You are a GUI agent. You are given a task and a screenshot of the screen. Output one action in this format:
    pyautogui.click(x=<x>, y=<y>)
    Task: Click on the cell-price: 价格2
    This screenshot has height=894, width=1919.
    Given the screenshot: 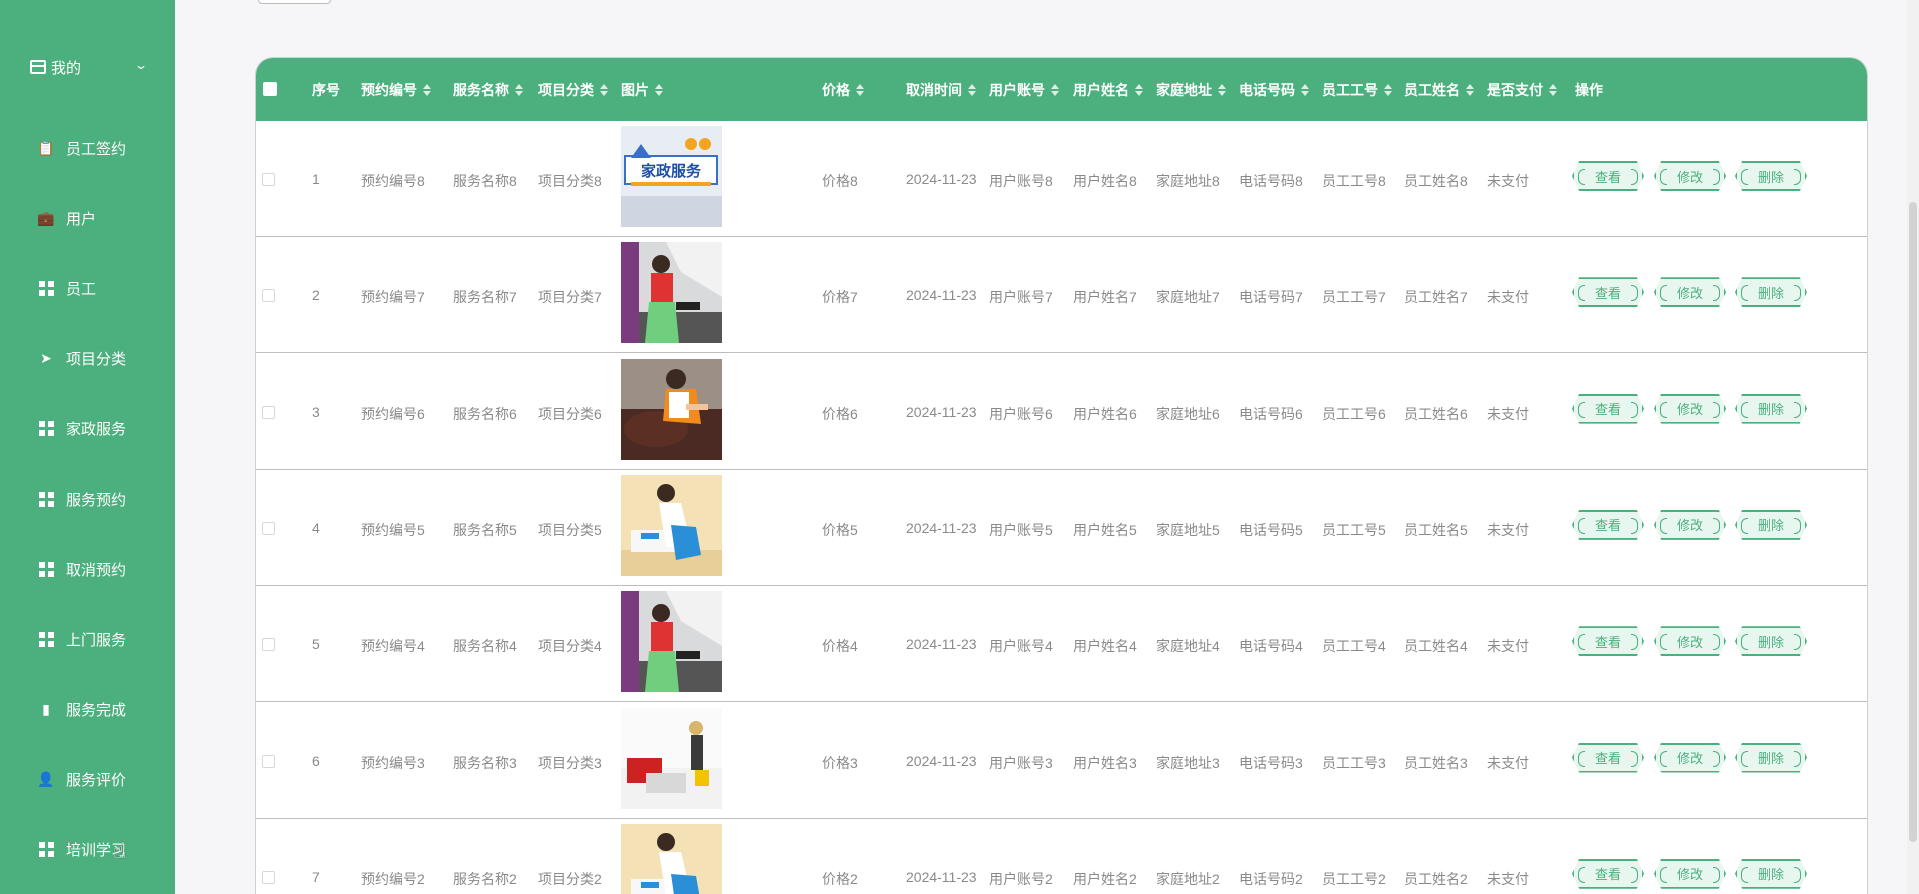 What is the action you would take?
    pyautogui.click(x=840, y=878)
    